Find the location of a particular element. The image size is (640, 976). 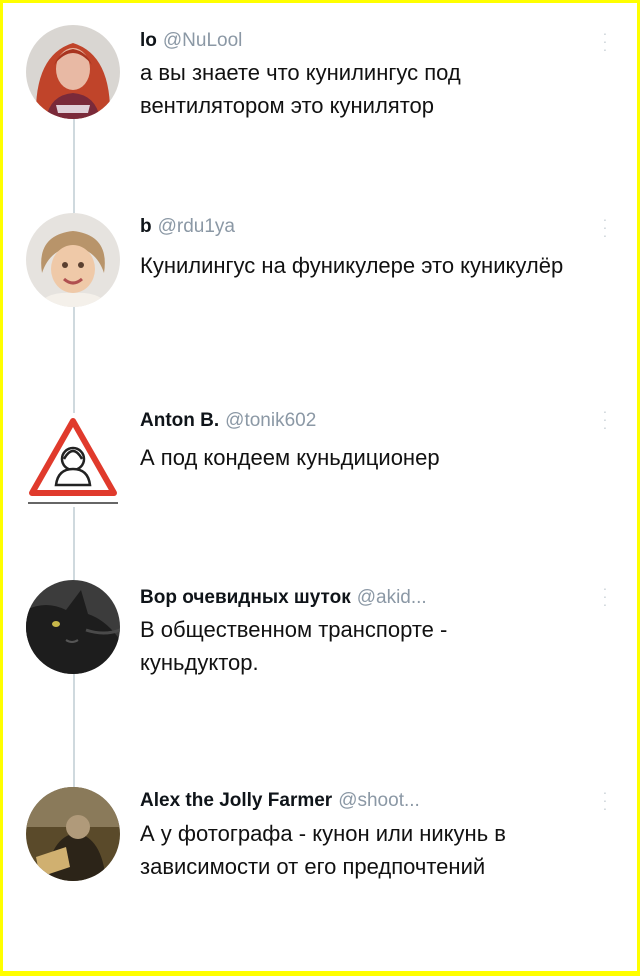

warning-sign-avatar-icon is located at coordinates (73, 460).